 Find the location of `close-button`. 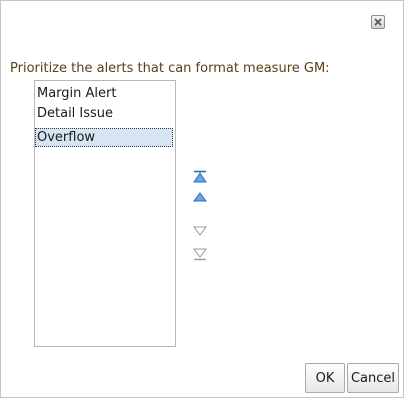

close-button is located at coordinates (378, 22).